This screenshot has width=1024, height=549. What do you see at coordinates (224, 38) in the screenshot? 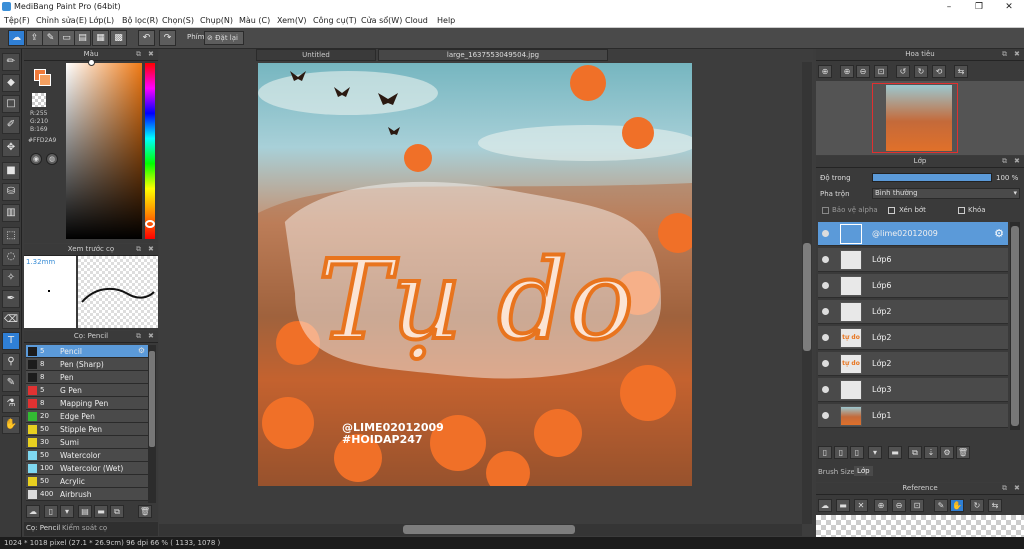
I see `reset-button: ⊘ Đặt lại` at bounding box center [224, 38].